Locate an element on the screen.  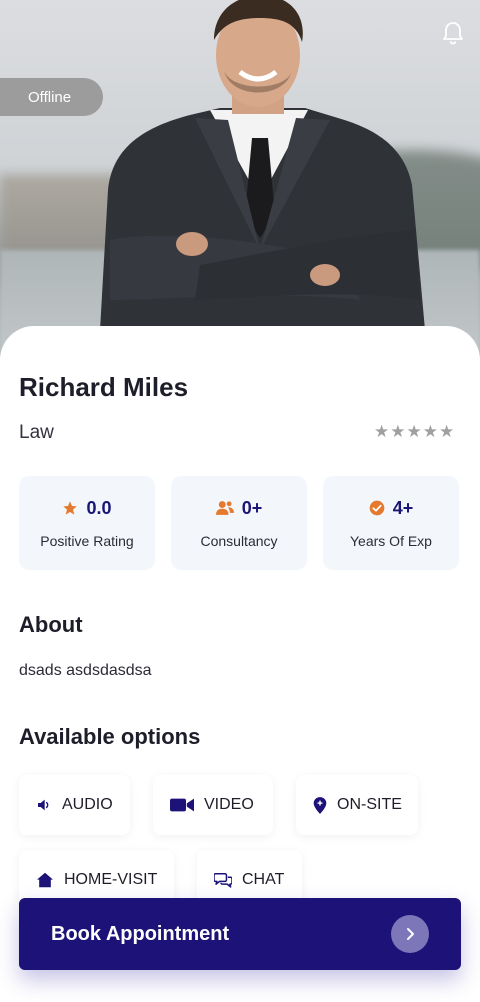
home-icon is located at coordinates (45, 880).